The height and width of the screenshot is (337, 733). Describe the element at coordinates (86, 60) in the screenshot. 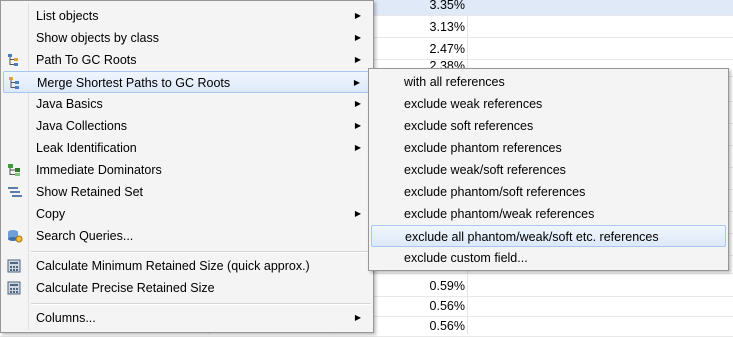

I see `menu-item-label: Path To GC Roots` at that location.